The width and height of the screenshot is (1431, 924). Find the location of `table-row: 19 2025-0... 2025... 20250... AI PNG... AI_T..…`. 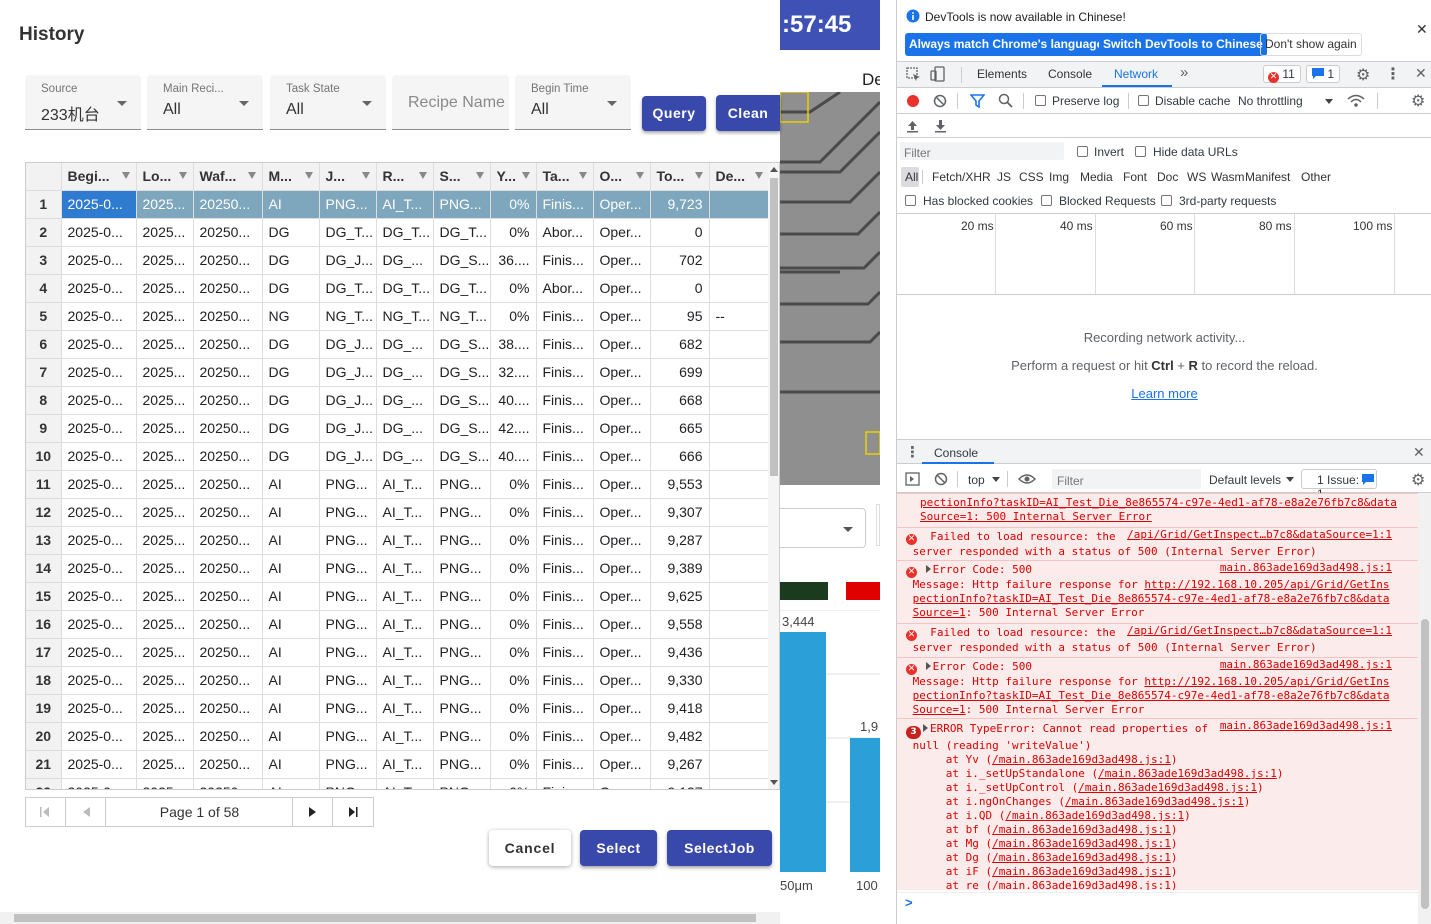

table-row: 19 2025-0... 2025... 20250... AI PNG... AI_T..… is located at coordinates (398, 708).